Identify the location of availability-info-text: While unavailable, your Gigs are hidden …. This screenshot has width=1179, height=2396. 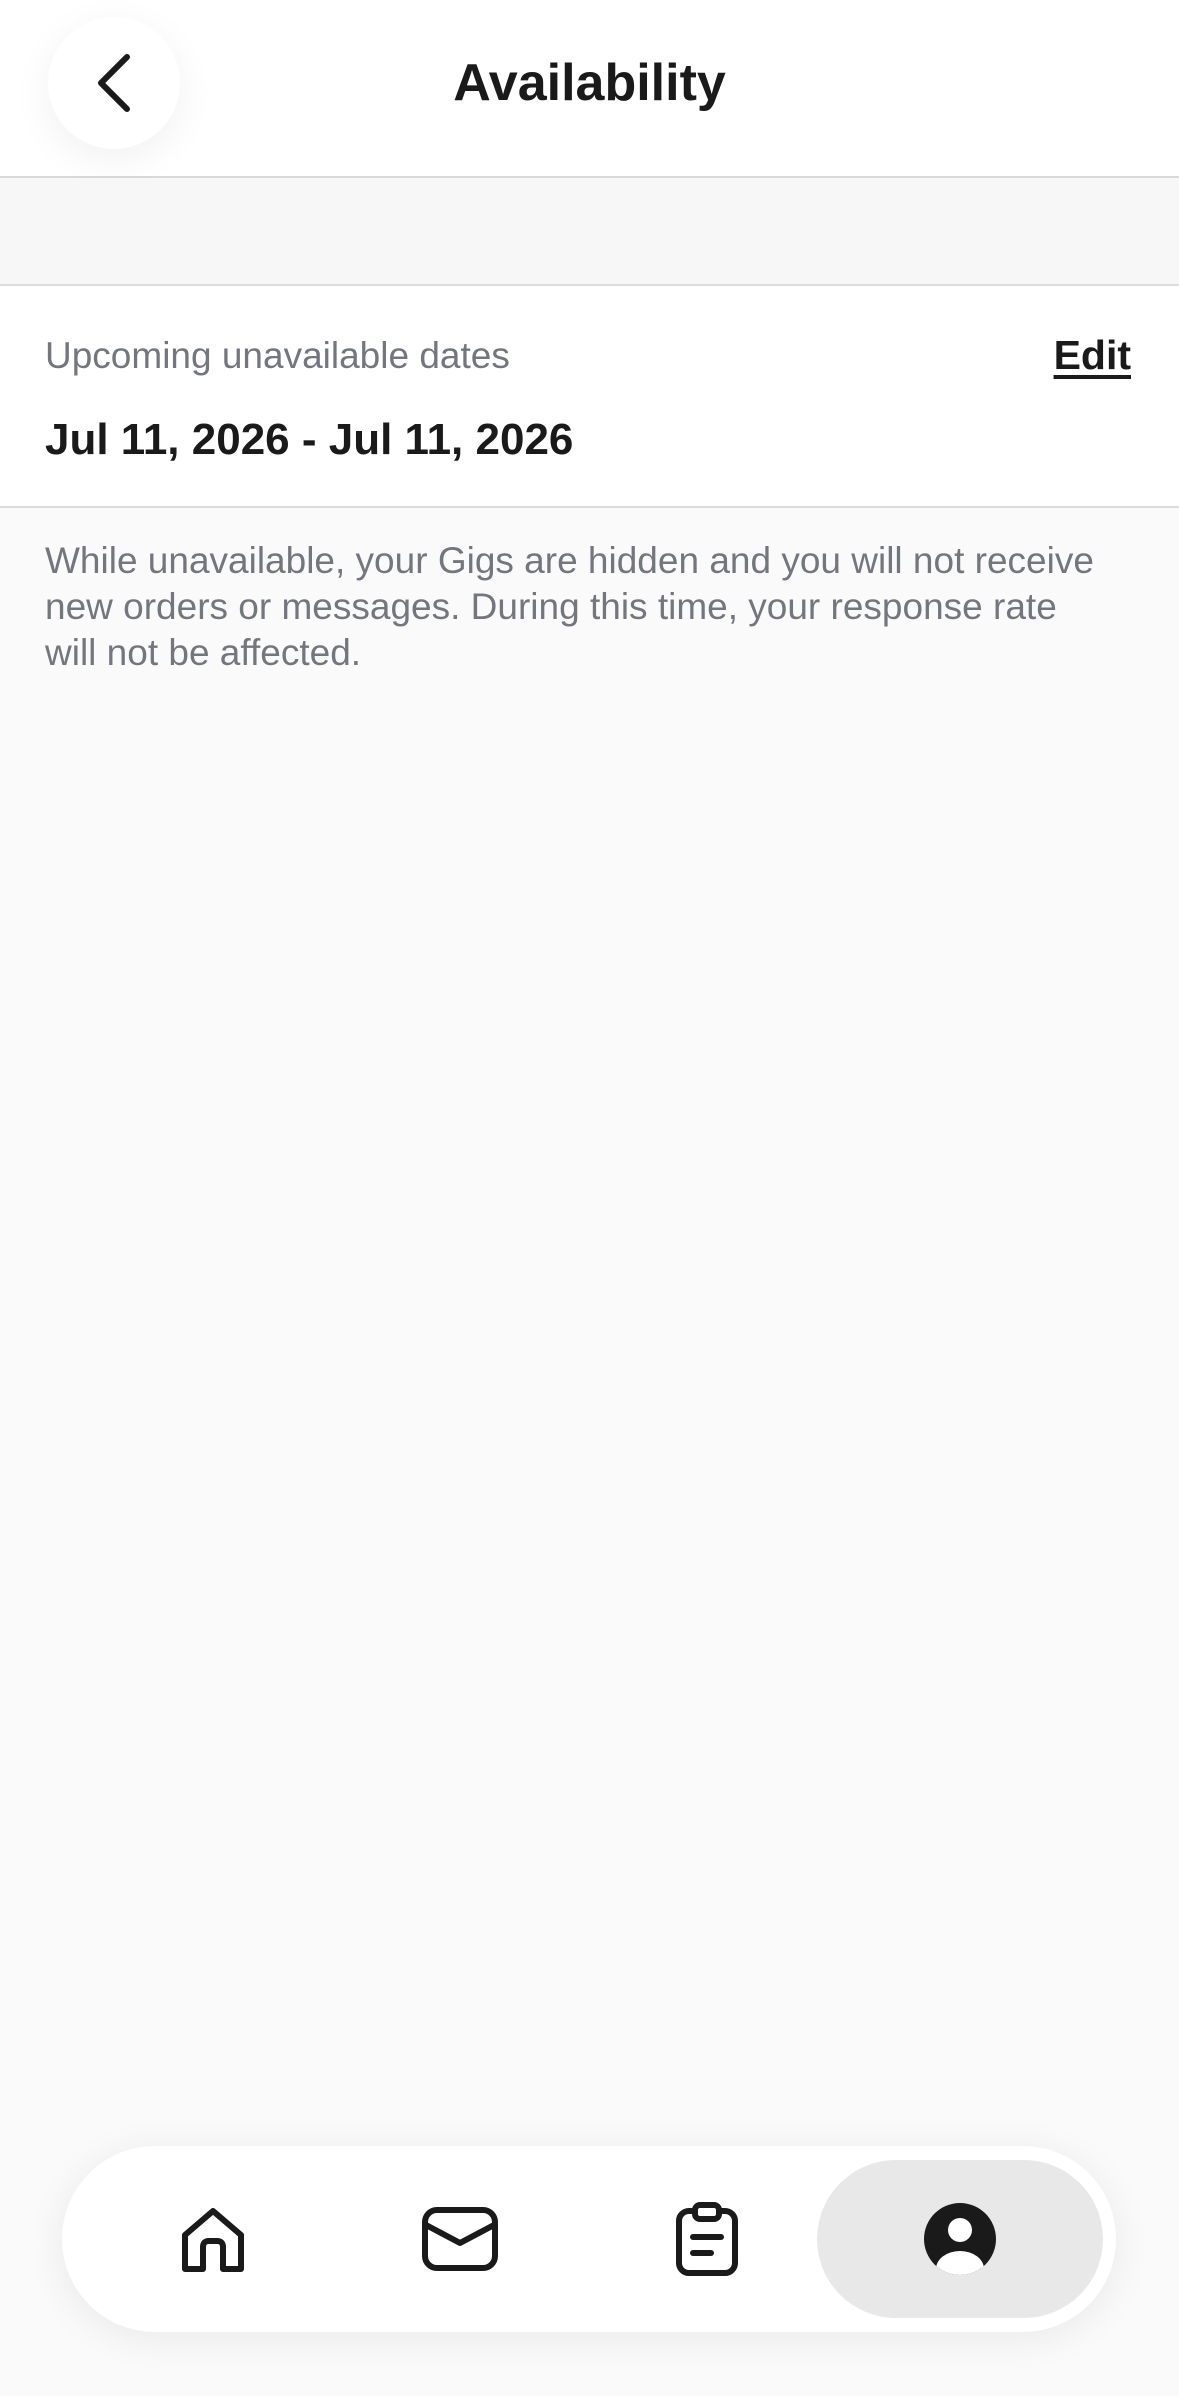
(569, 606).